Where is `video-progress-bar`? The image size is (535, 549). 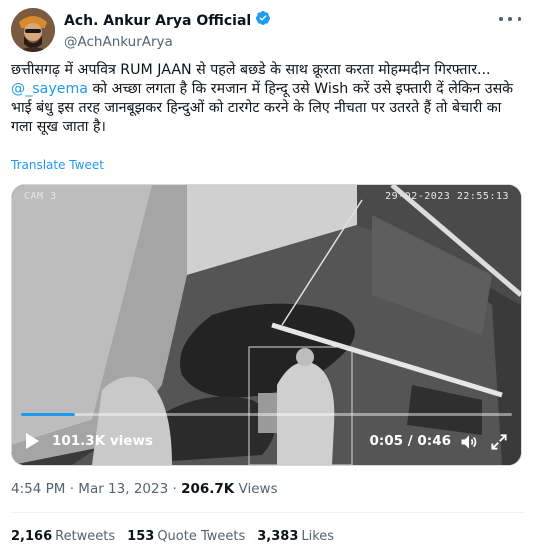 video-progress-bar is located at coordinates (266, 414).